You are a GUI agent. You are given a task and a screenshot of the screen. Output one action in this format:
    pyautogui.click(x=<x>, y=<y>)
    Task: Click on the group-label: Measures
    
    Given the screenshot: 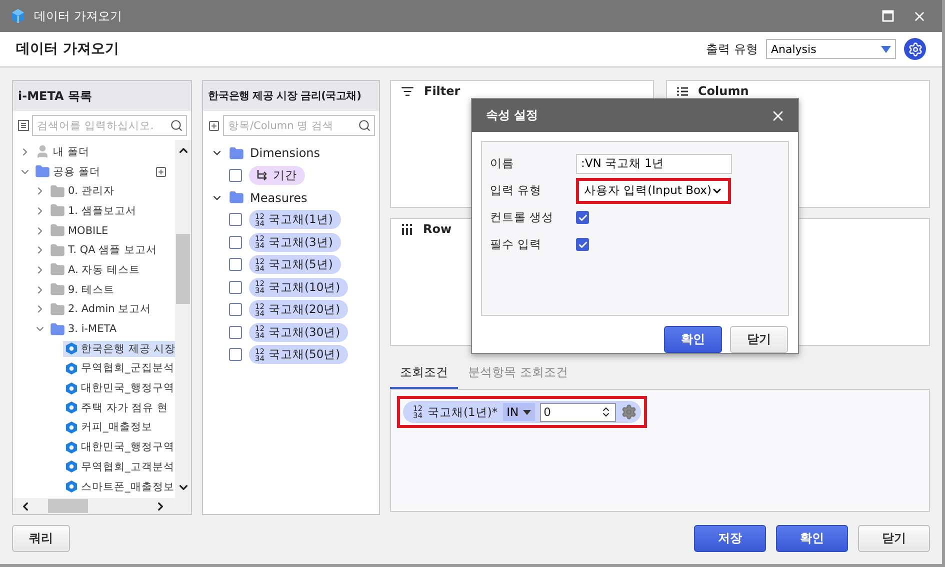 What is the action you would take?
    pyautogui.click(x=279, y=197)
    